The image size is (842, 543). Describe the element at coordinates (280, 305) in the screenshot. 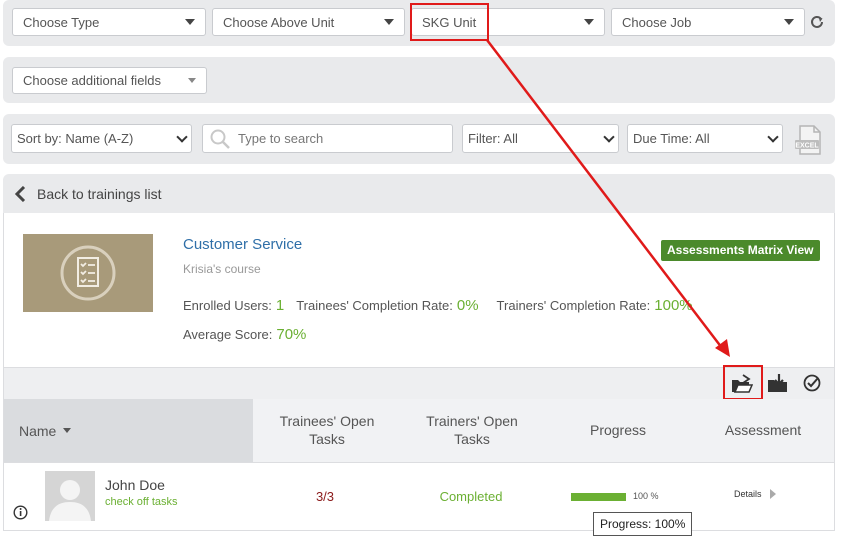

I see `enrolled-value: 1` at that location.